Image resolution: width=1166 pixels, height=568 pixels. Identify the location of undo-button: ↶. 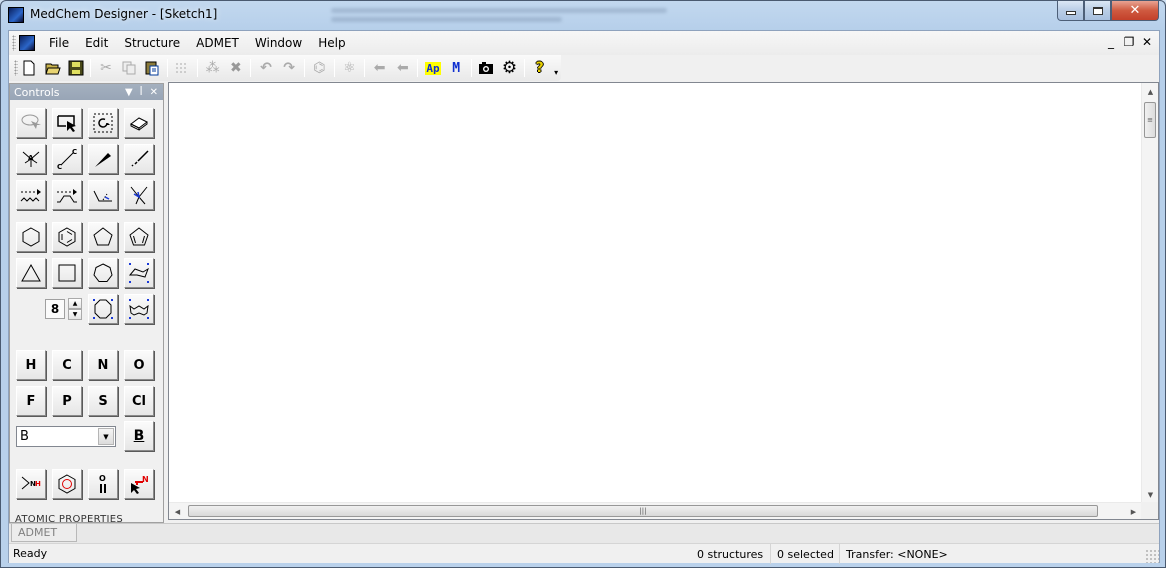
(265, 68).